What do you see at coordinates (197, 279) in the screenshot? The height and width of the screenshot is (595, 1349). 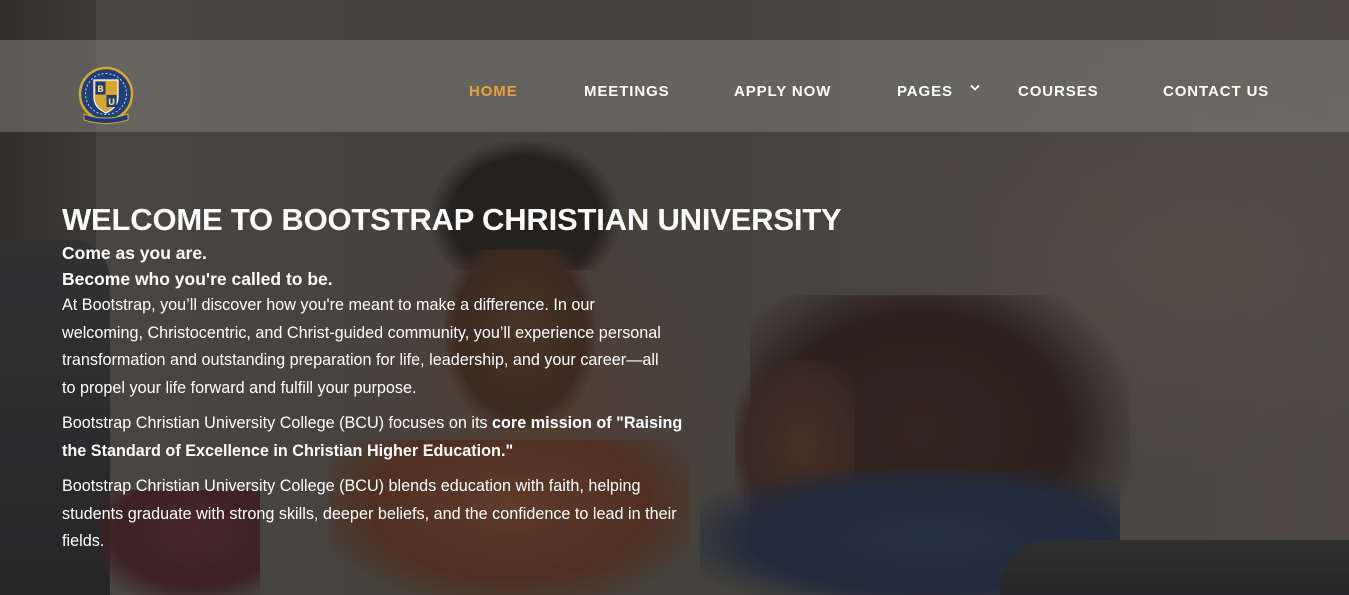 I see `hero-tagline-2: Become who you're called to be.` at bounding box center [197, 279].